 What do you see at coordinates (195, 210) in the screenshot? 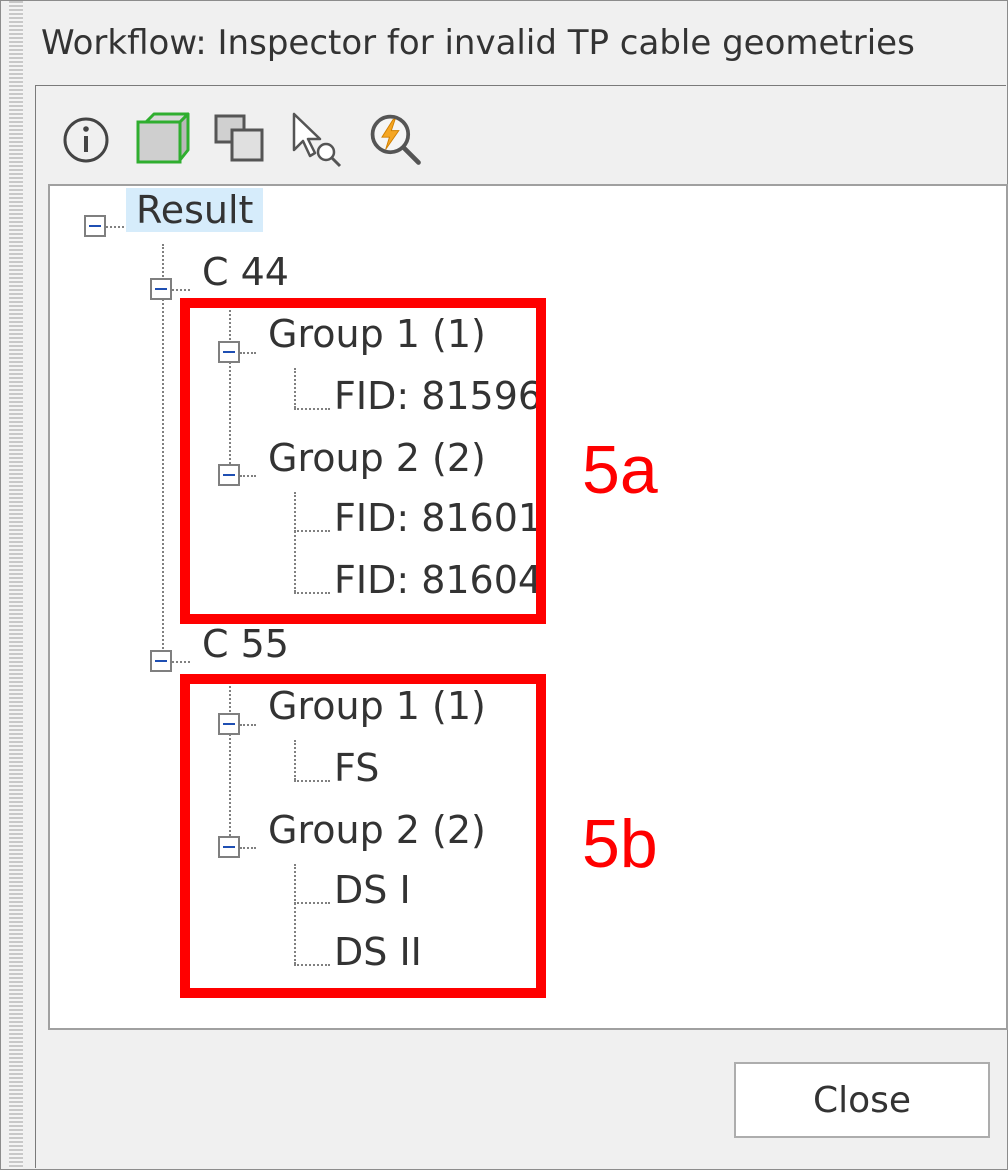
I see `tree-node-result: Result` at bounding box center [195, 210].